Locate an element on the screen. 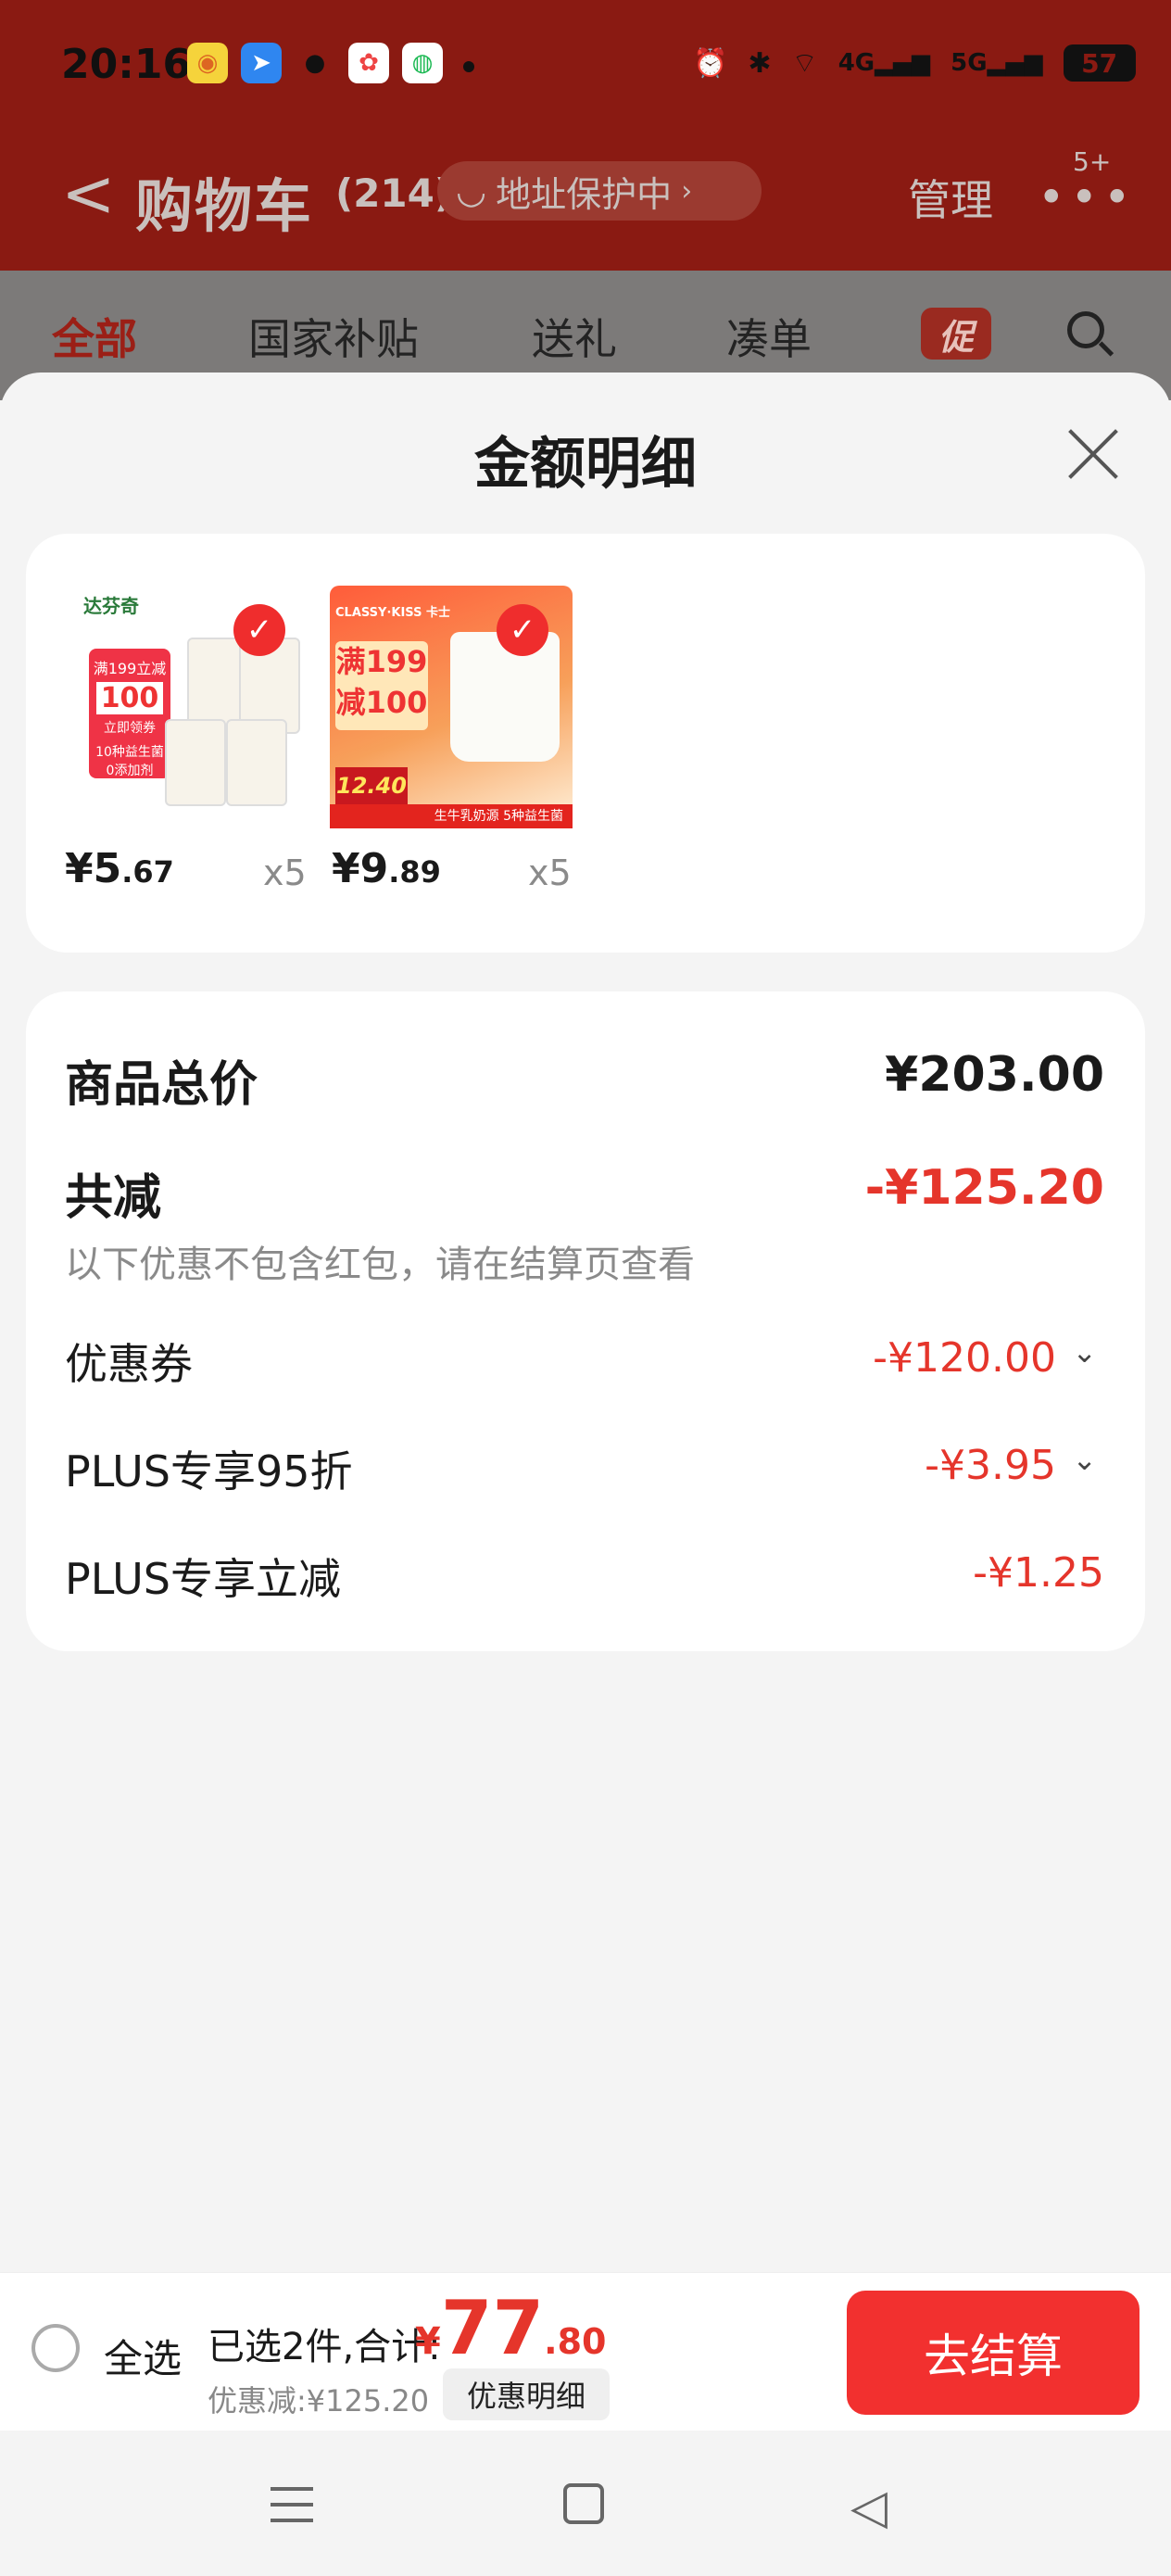  total-price-label: 商品总价 is located at coordinates (162, 1085).